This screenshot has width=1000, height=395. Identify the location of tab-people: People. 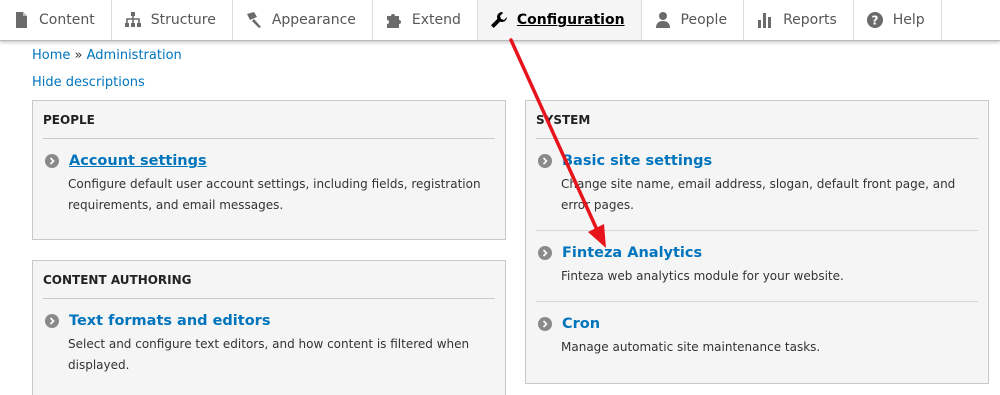
(693, 20).